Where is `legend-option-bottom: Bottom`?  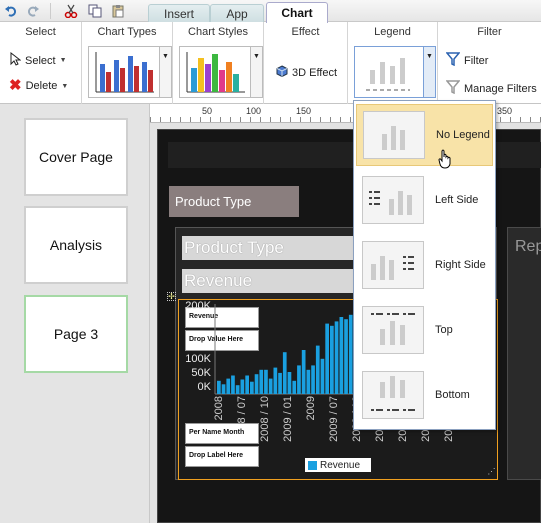 legend-option-bottom: Bottom is located at coordinates (424, 395).